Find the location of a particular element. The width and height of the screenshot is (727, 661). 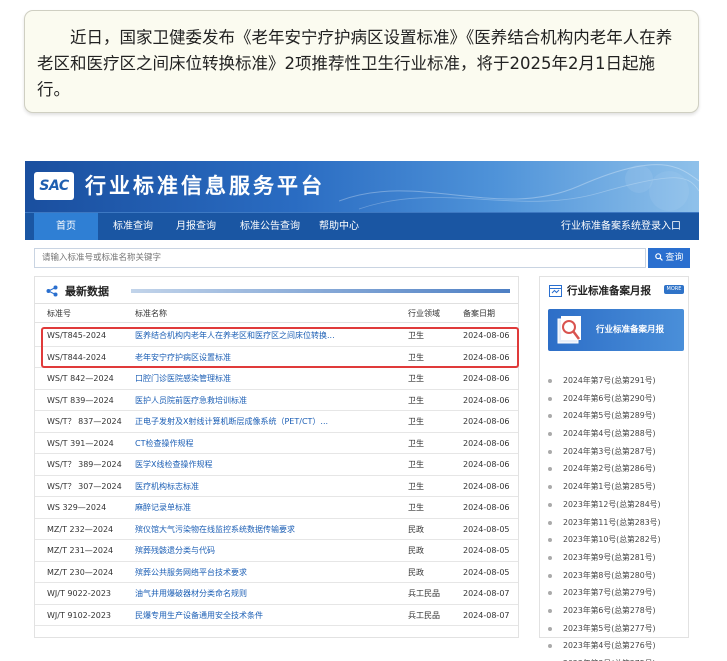

list-item: 2024年第3号(总第287号) is located at coordinates (614, 452).